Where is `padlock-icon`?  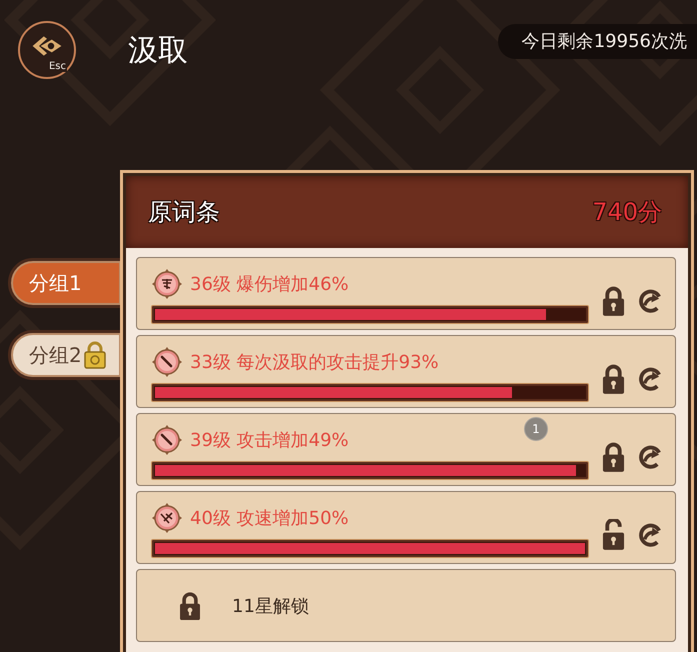 padlock-icon is located at coordinates (190, 605).